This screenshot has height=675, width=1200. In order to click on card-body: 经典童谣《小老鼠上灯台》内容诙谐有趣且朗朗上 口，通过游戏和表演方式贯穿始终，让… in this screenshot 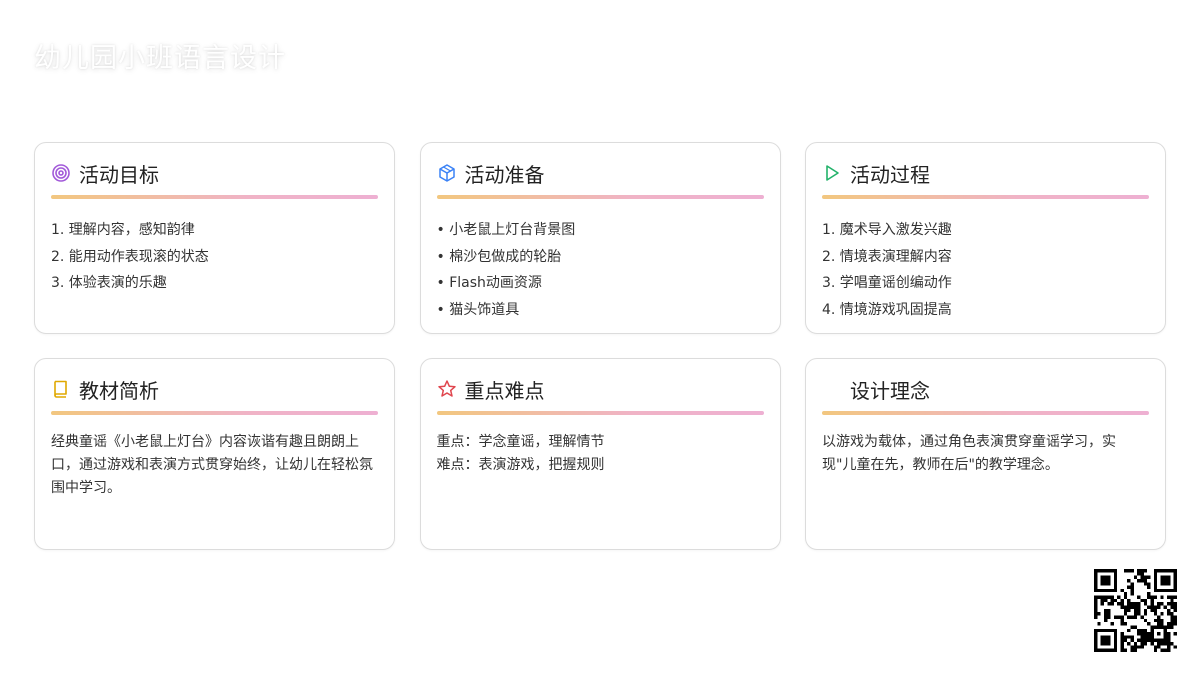, I will do `click(214, 465)`.